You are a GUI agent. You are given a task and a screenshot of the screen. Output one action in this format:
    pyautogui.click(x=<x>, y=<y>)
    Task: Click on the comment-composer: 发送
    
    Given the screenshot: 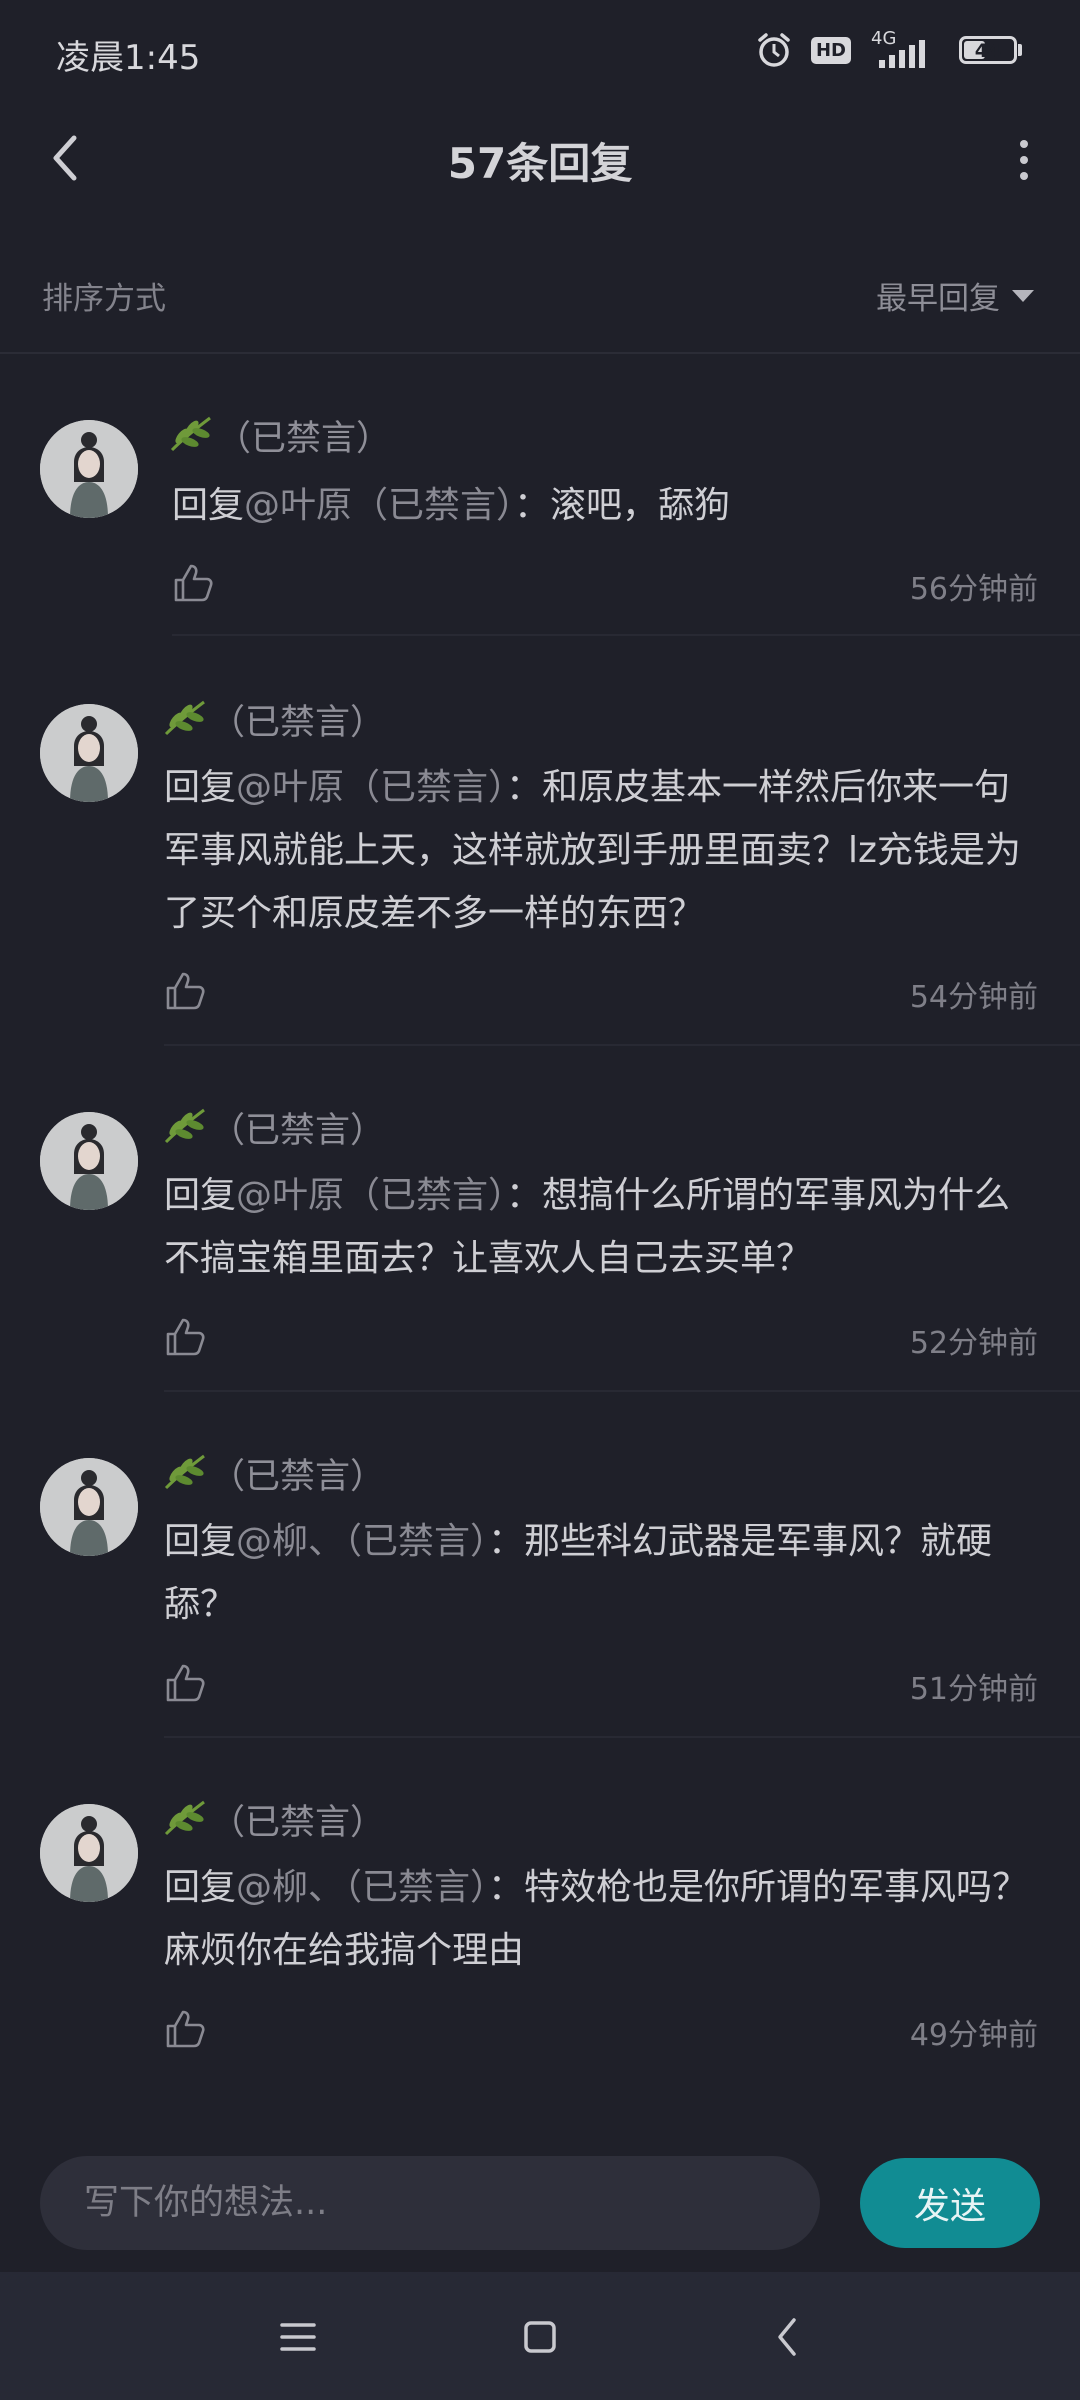 What is the action you would take?
    pyautogui.click(x=540, y=2205)
    